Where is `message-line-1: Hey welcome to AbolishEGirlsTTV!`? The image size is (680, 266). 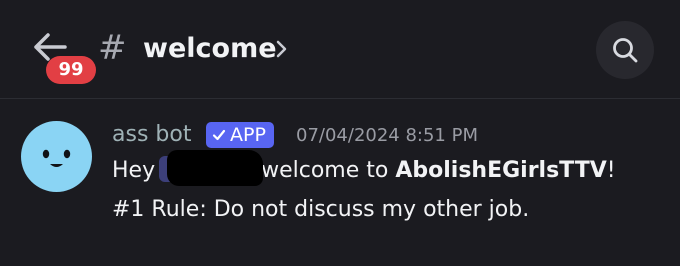 message-line-1: Hey welcome to AbolishEGirlsTTV! is located at coordinates (364, 168).